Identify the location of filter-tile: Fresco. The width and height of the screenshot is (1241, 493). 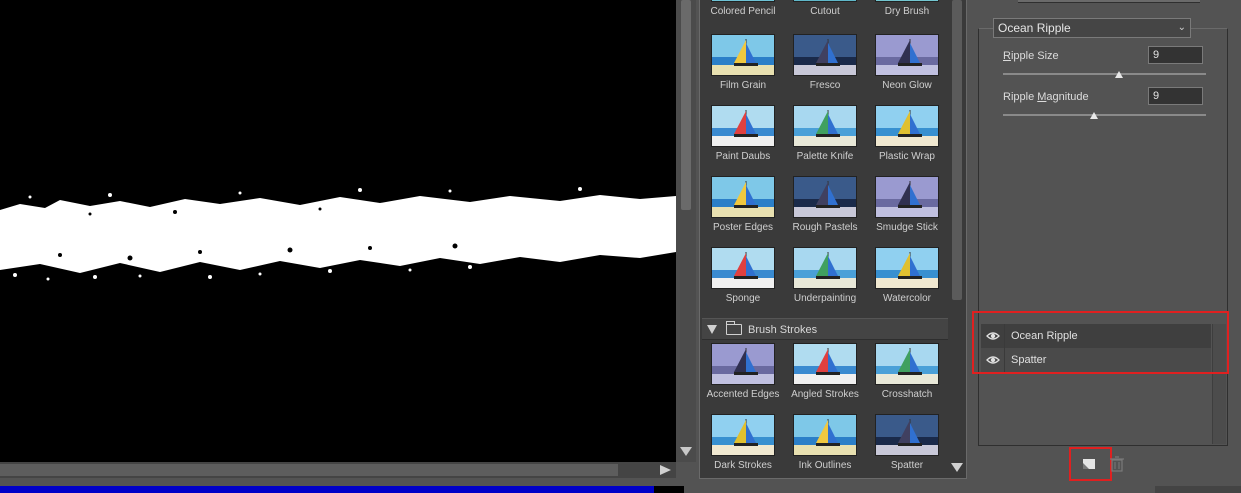
(826, 62).